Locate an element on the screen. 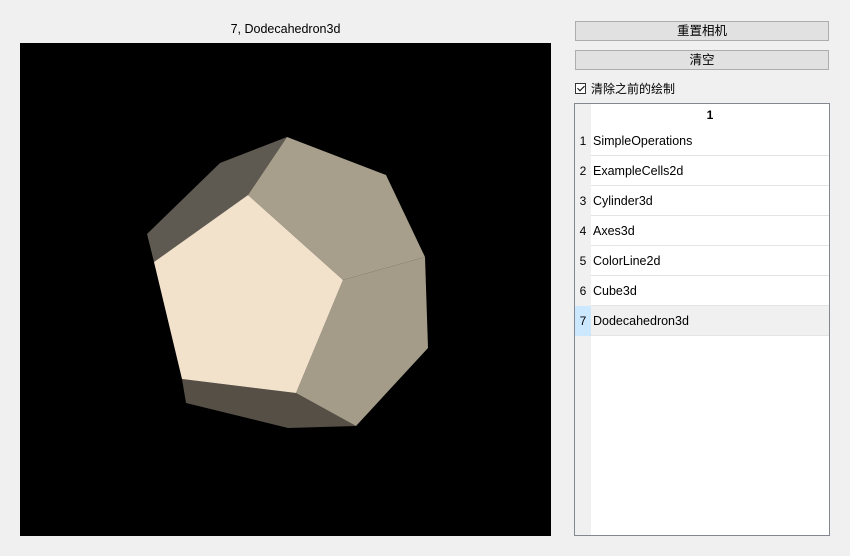 This screenshot has height=556, width=850. table-row: 3 Cylinder3d is located at coordinates (702, 201).